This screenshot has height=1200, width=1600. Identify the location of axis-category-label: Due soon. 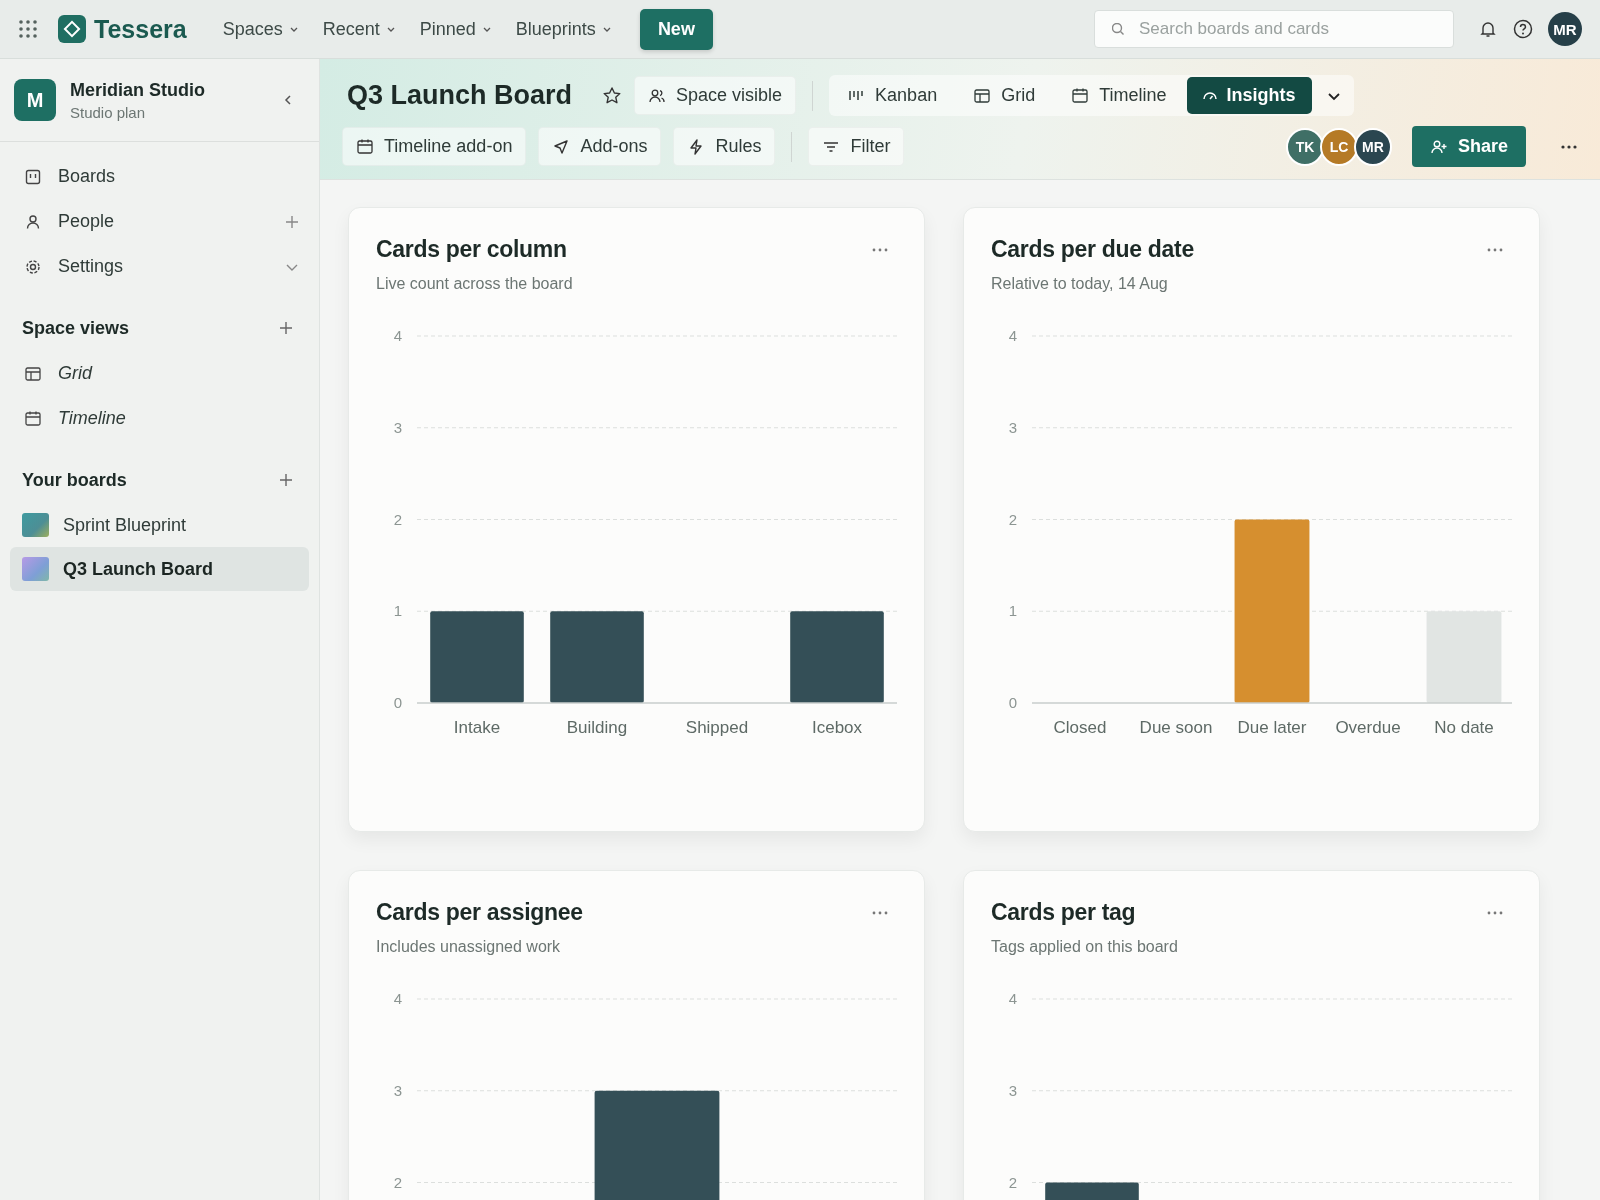
(1176, 727).